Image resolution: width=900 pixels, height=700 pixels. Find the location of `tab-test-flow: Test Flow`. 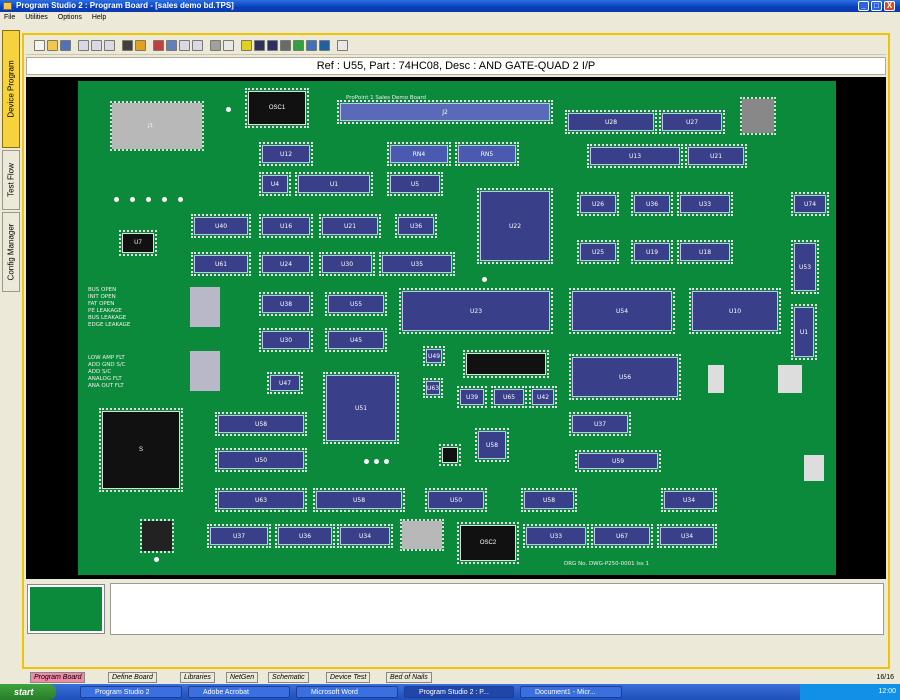

tab-test-flow: Test Flow is located at coordinates (11, 180).